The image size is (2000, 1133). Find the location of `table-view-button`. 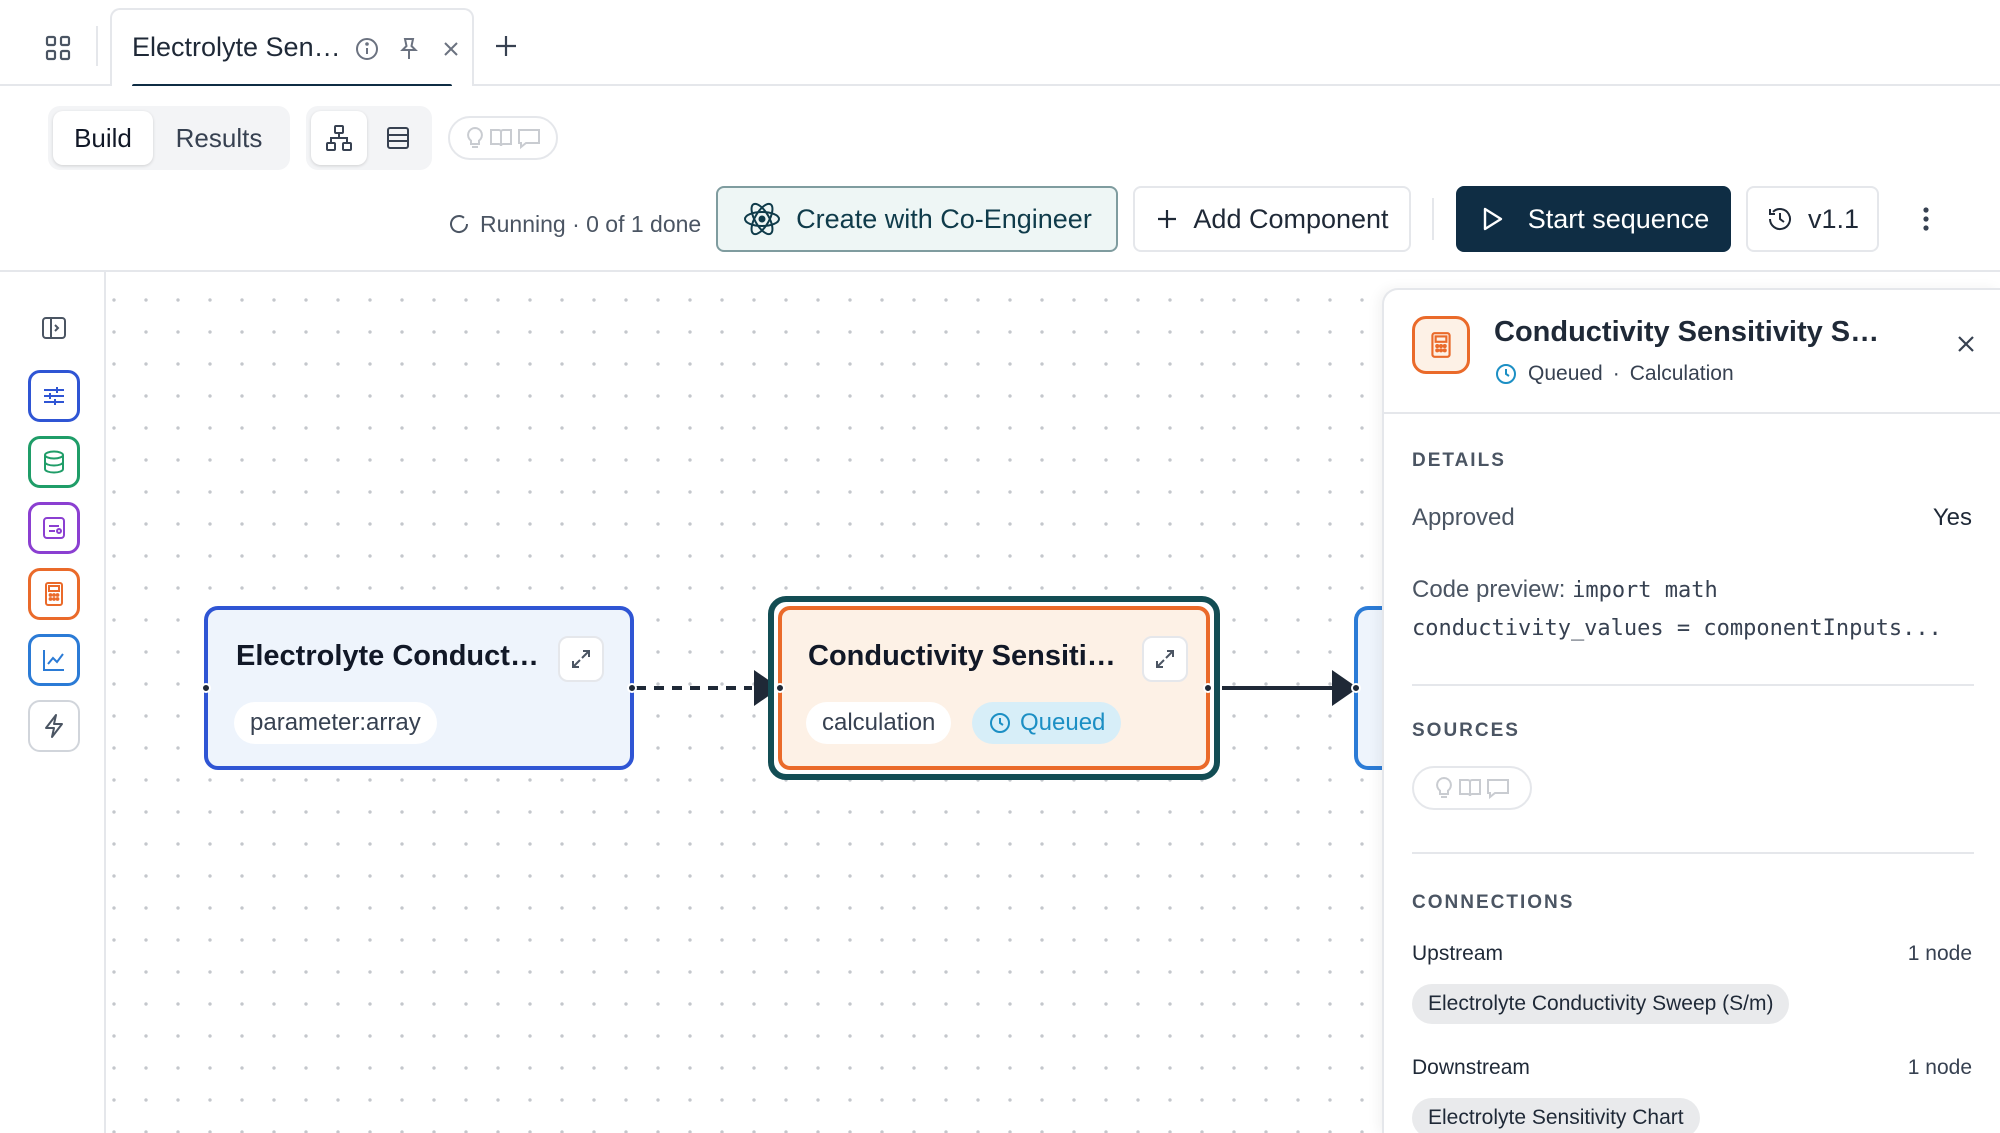

table-view-button is located at coordinates (398, 138).